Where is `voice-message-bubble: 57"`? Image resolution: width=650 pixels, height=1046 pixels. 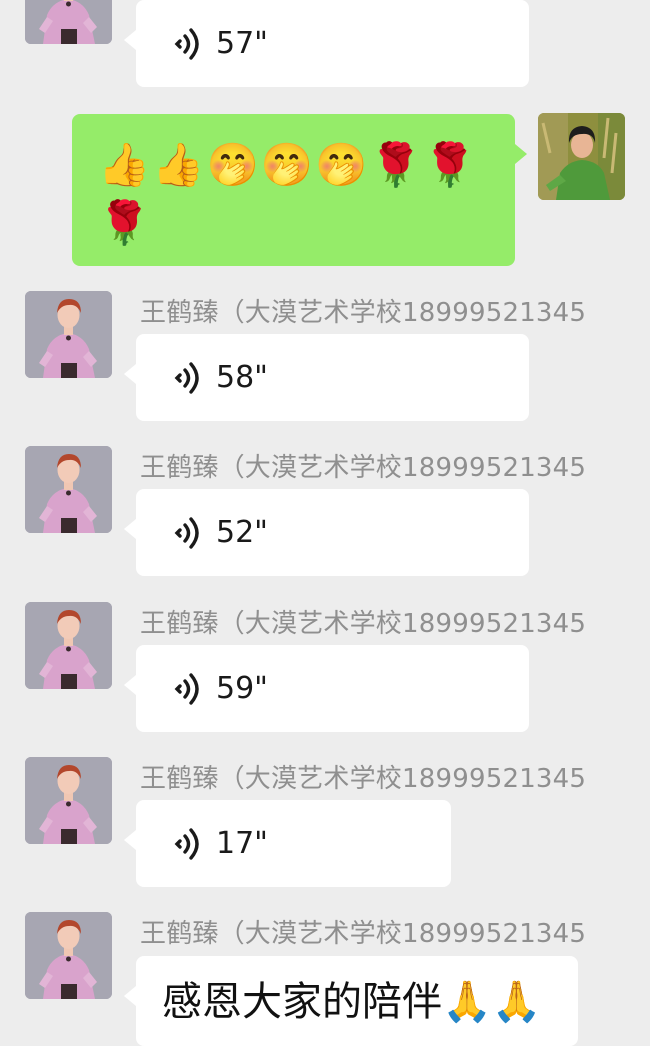 voice-message-bubble: 57" is located at coordinates (326, 43).